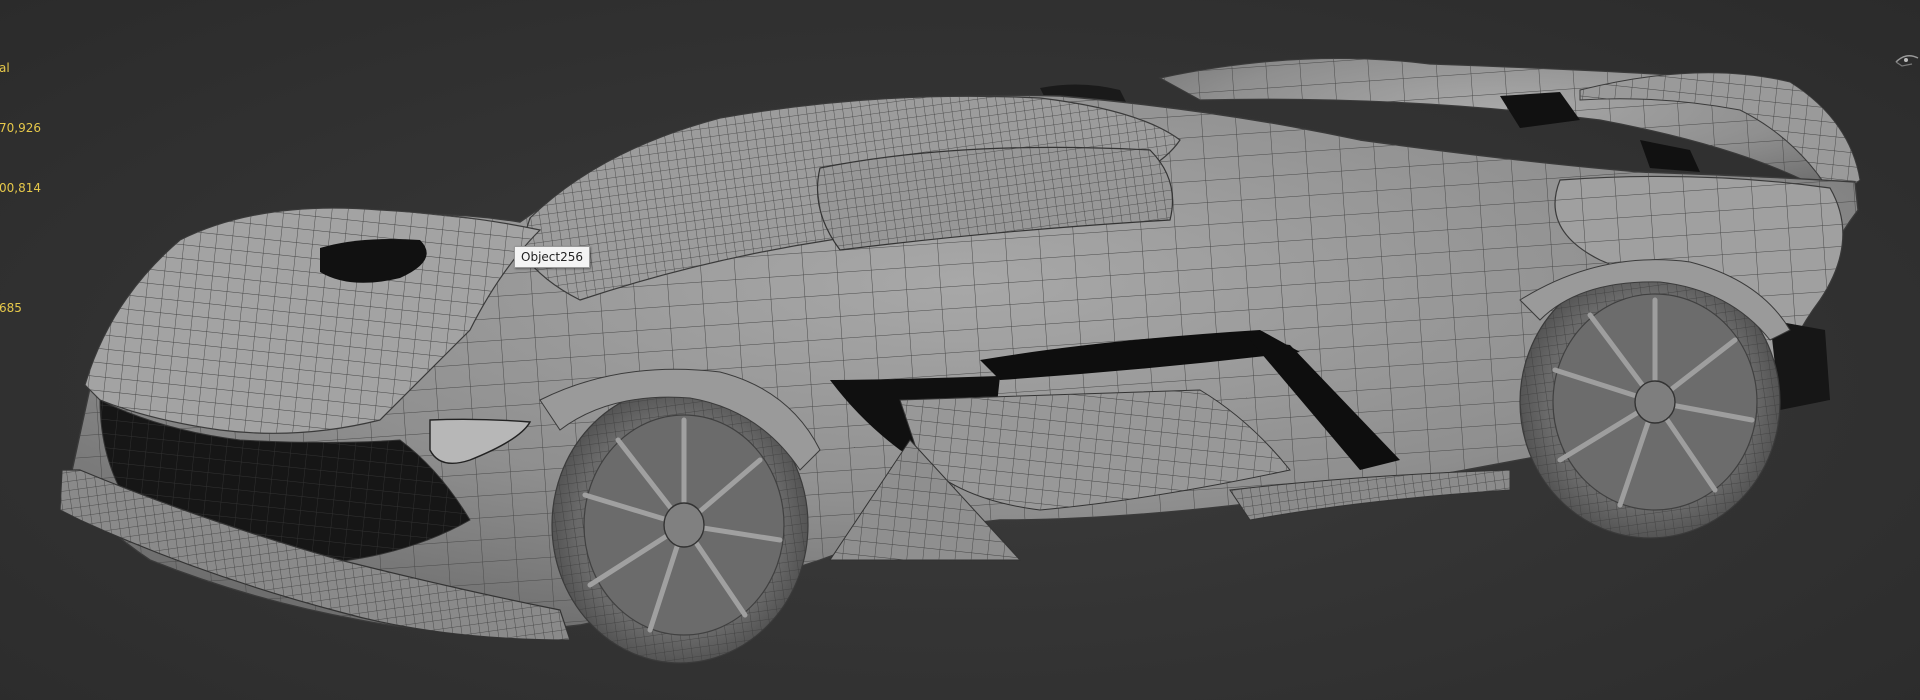 This screenshot has height=700, width=1920. Describe the element at coordinates (1906, 59) in the screenshot. I see `viewcube-gizmo-icon` at that location.